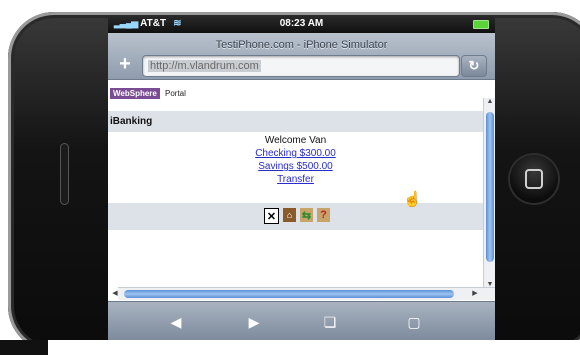  Describe the element at coordinates (135, 93) in the screenshot. I see `websphere-logo: WebSphere` at that location.